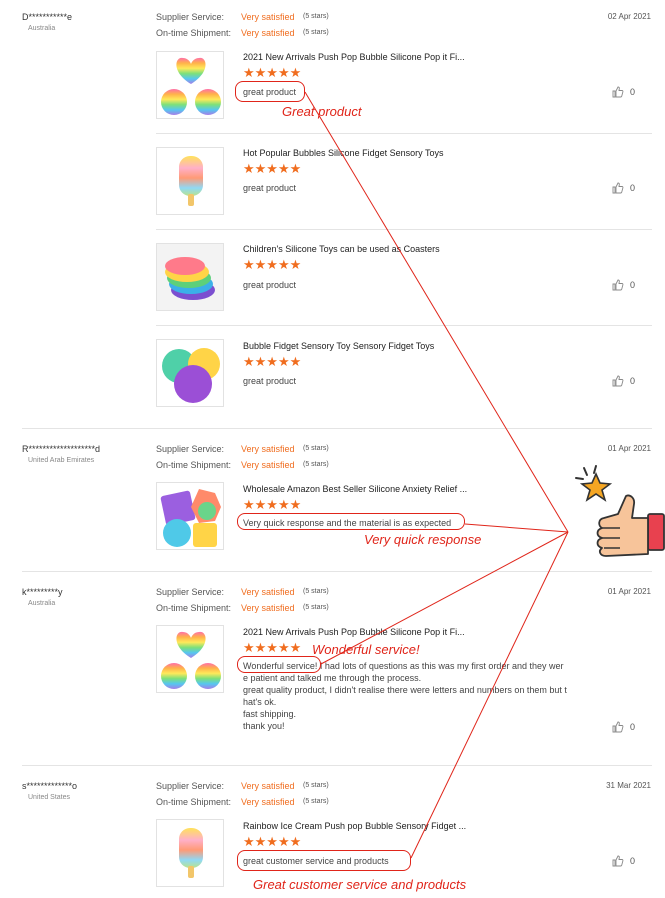 The width and height of the screenshot is (665, 898). I want to click on callout-wonderful-service: Wonderful service!, so click(366, 649).